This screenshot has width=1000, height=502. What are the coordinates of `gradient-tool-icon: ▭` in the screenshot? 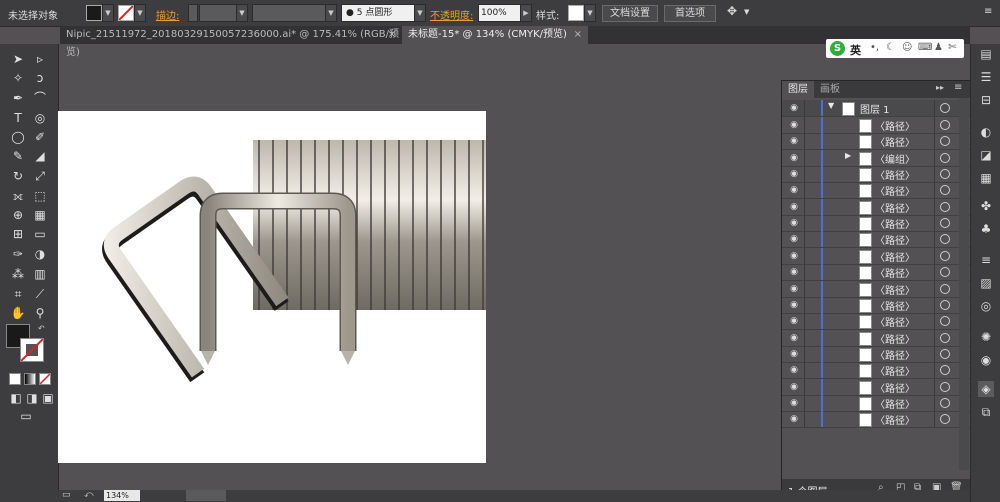 It's located at (40, 234).